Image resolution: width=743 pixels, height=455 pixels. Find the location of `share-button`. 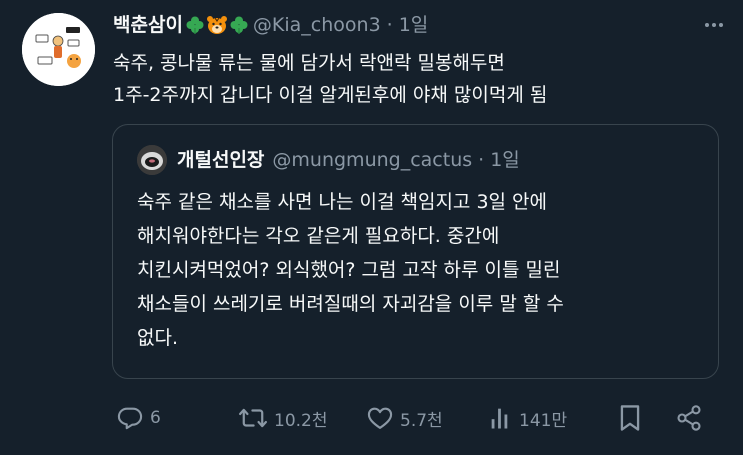

share-button is located at coordinates (689, 418).